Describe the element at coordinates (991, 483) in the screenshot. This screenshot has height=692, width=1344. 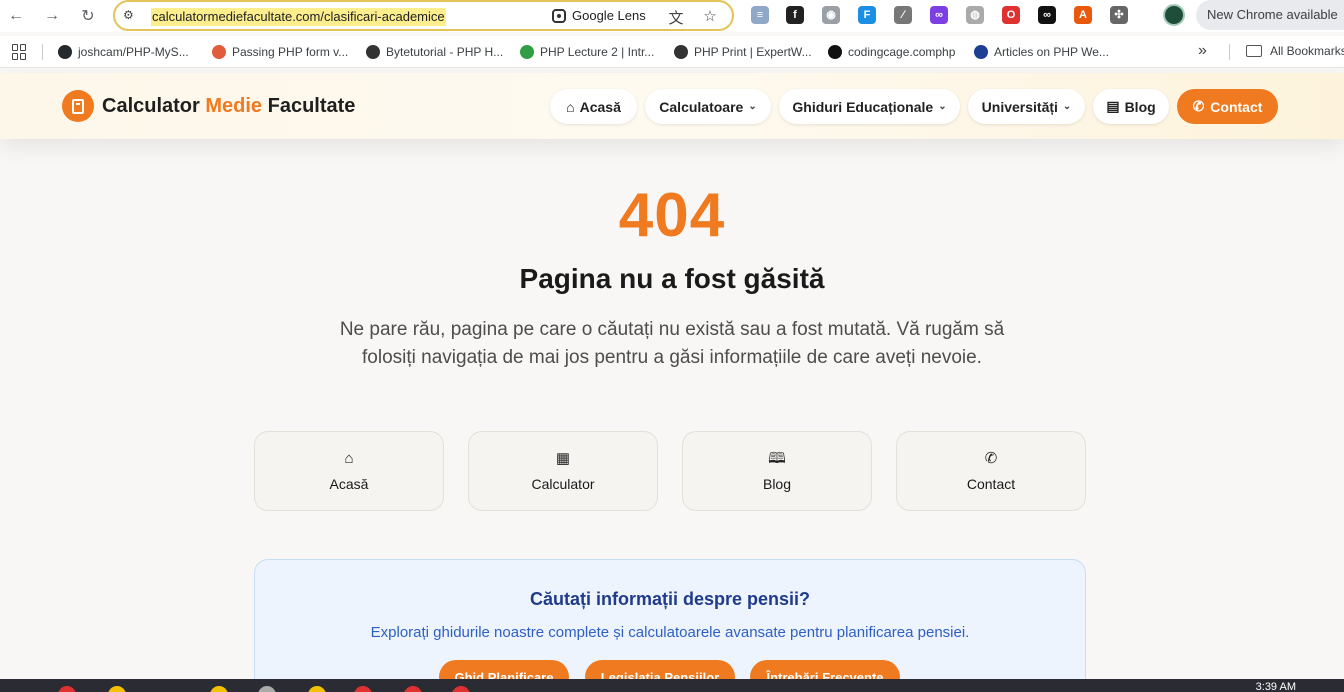
I see `quick-link-label: Contact` at that location.